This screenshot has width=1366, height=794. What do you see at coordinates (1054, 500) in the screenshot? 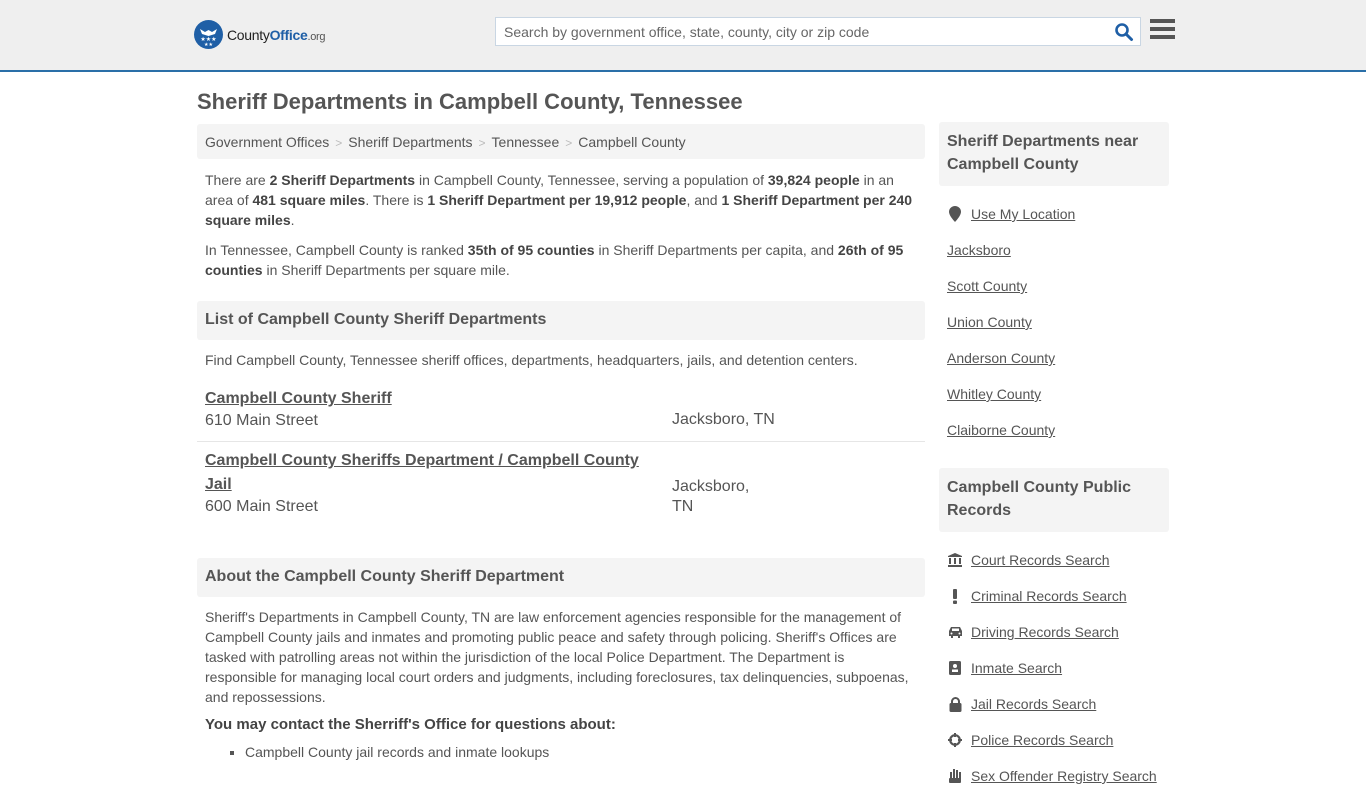
I see `public-records-heading: Campbell County Public Records` at bounding box center [1054, 500].